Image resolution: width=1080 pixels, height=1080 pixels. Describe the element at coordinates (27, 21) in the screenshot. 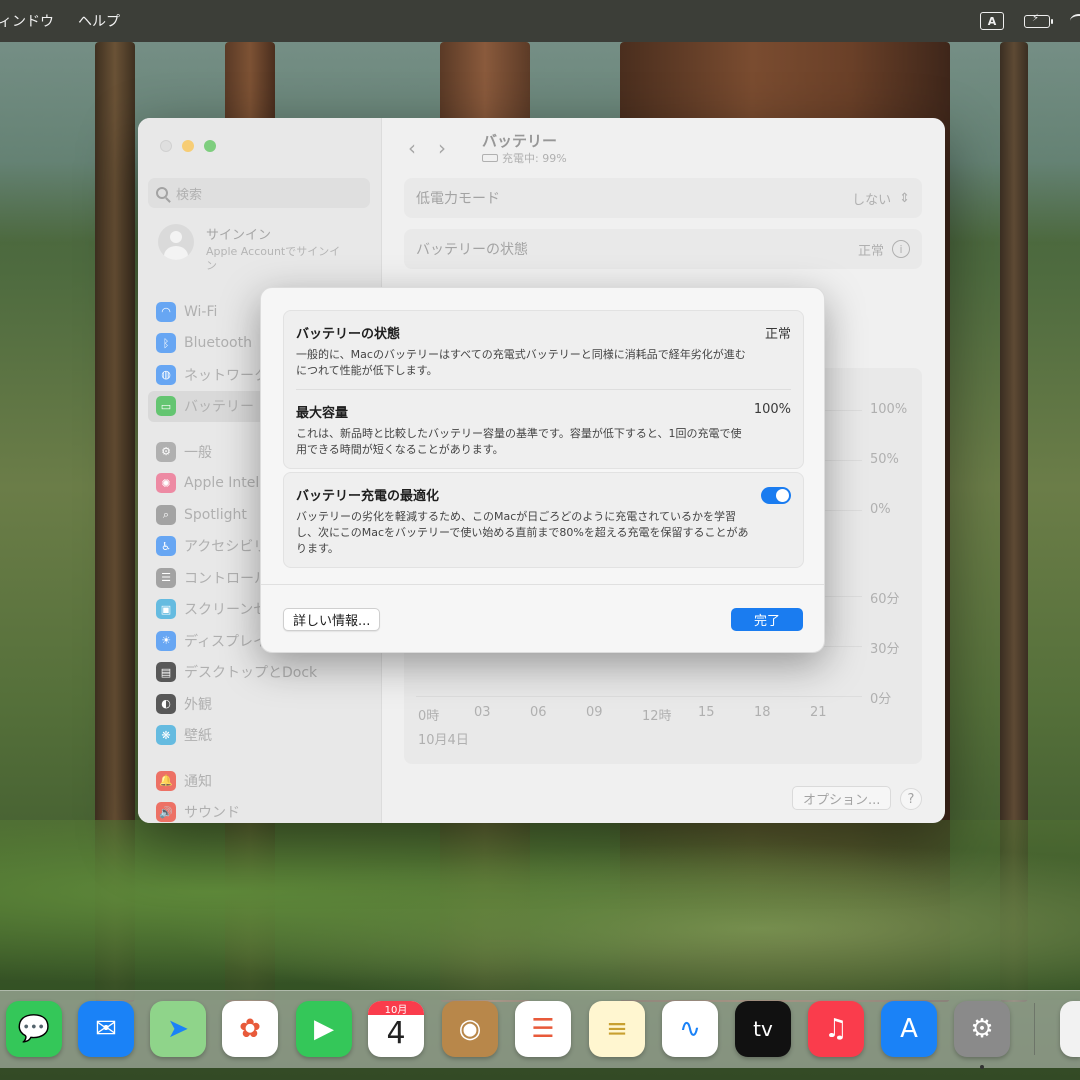

I see `menu-window: ィンドウ` at that location.